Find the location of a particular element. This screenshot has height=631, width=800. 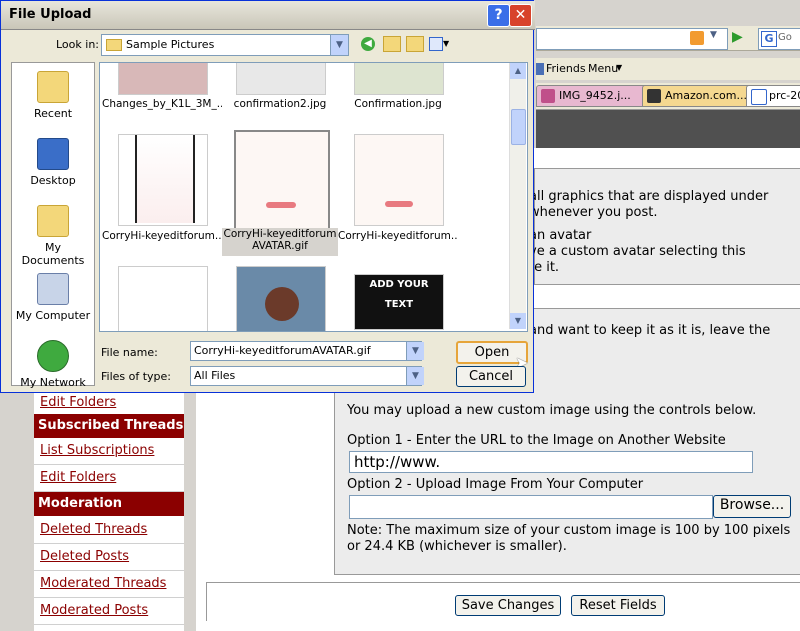

place-my-network: My Network is located at coordinates (53, 364).